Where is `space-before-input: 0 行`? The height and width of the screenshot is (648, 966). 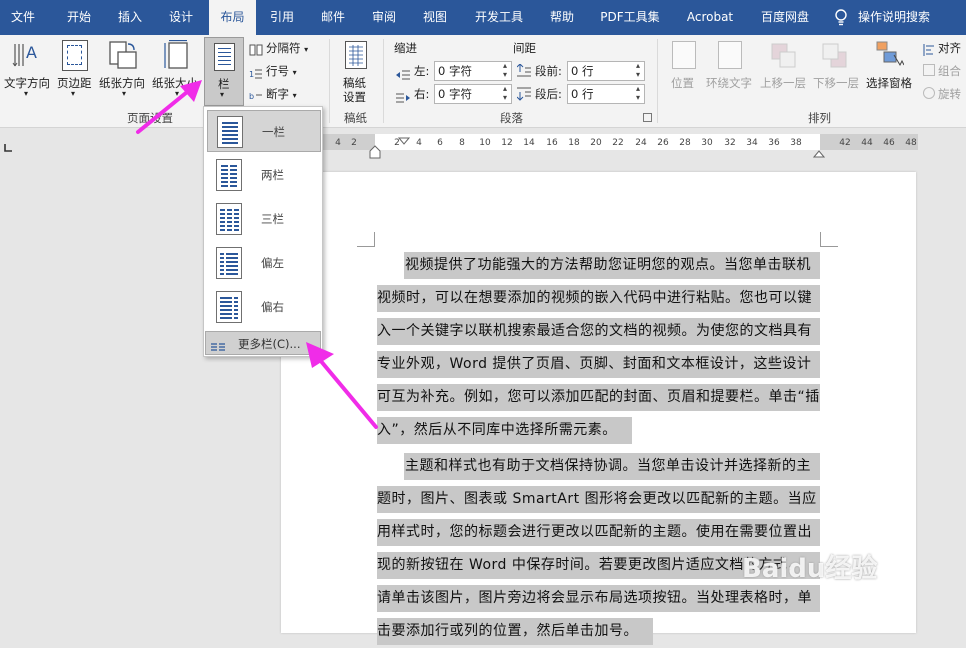 space-before-input: 0 行 is located at coordinates (606, 71).